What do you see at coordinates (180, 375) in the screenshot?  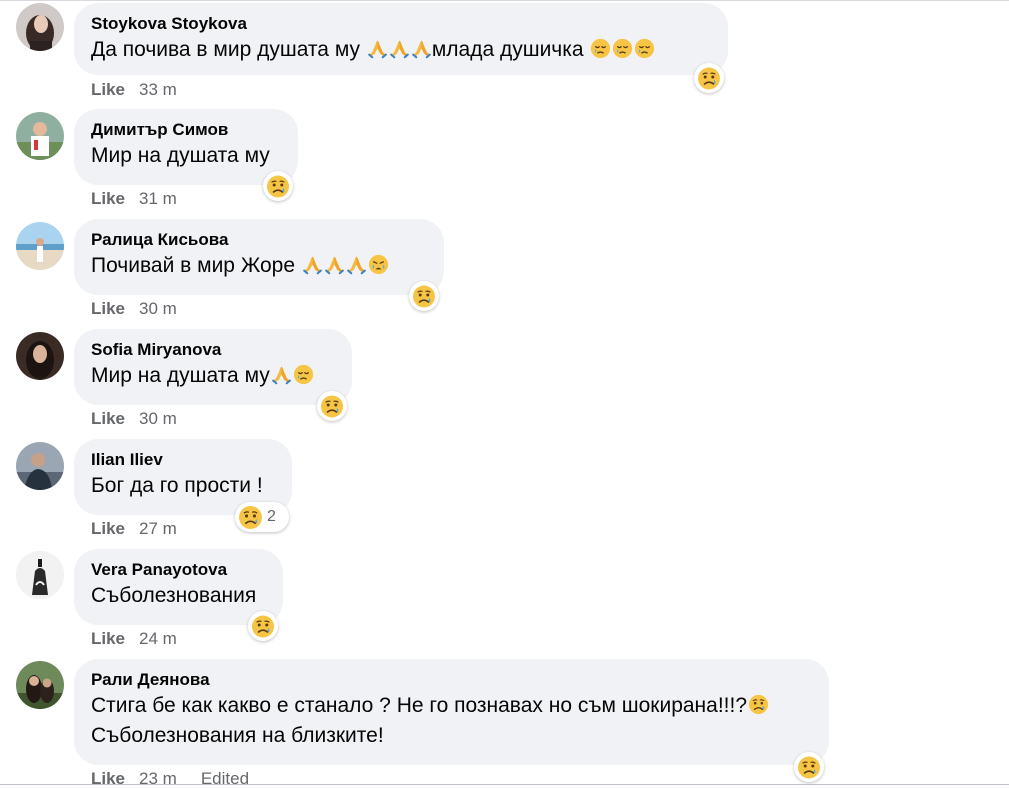 I see `comment-text-part: Мир на душата му` at bounding box center [180, 375].